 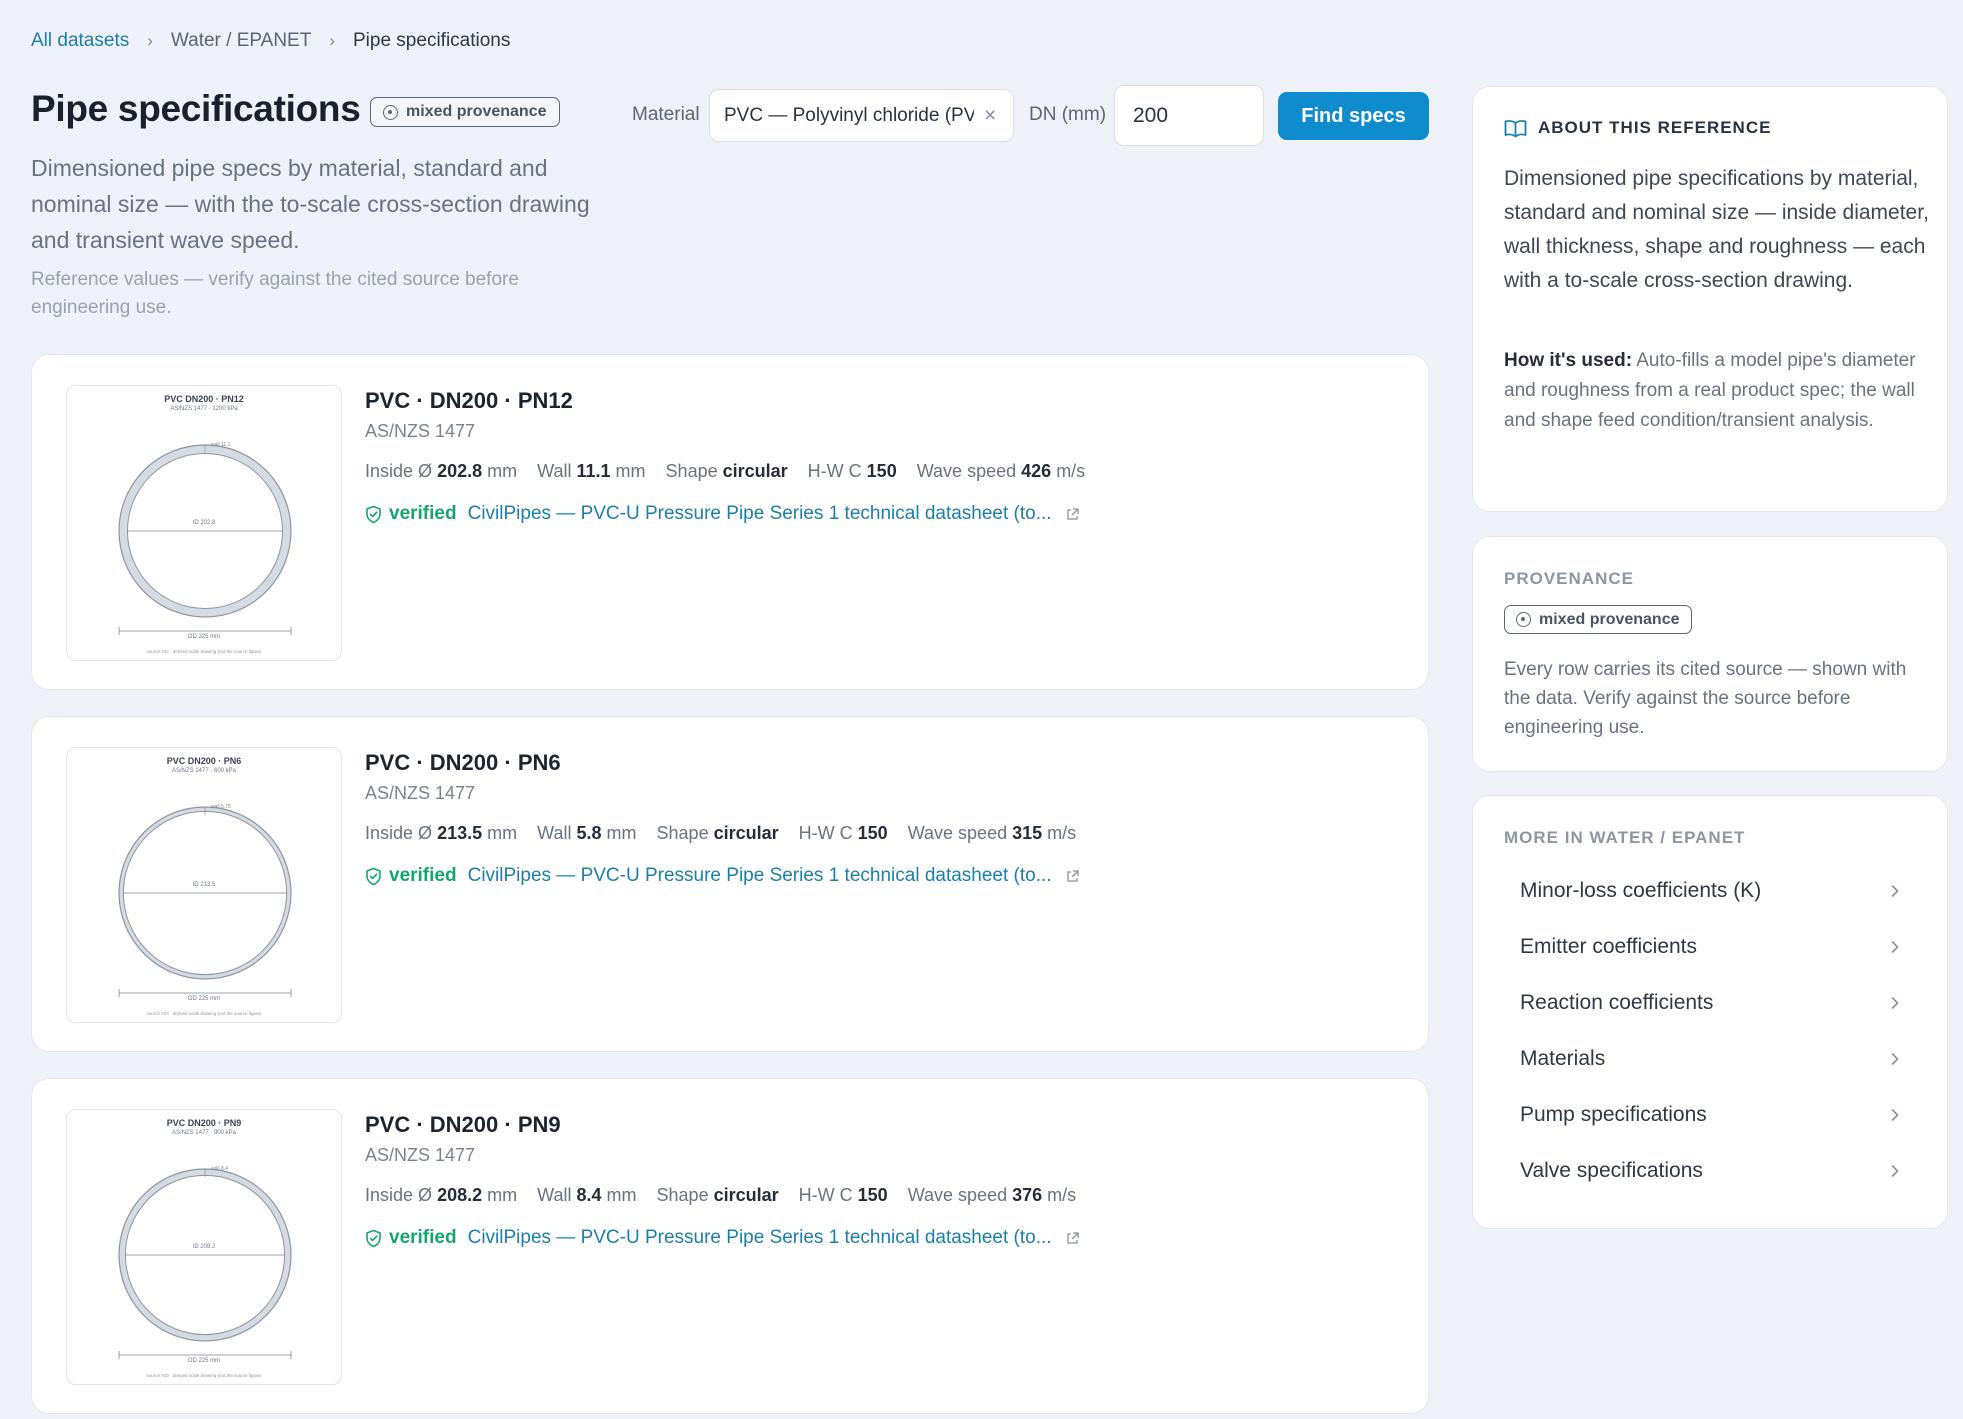 I want to click on provenance-badge-label: mixed provenance, so click(x=476, y=111).